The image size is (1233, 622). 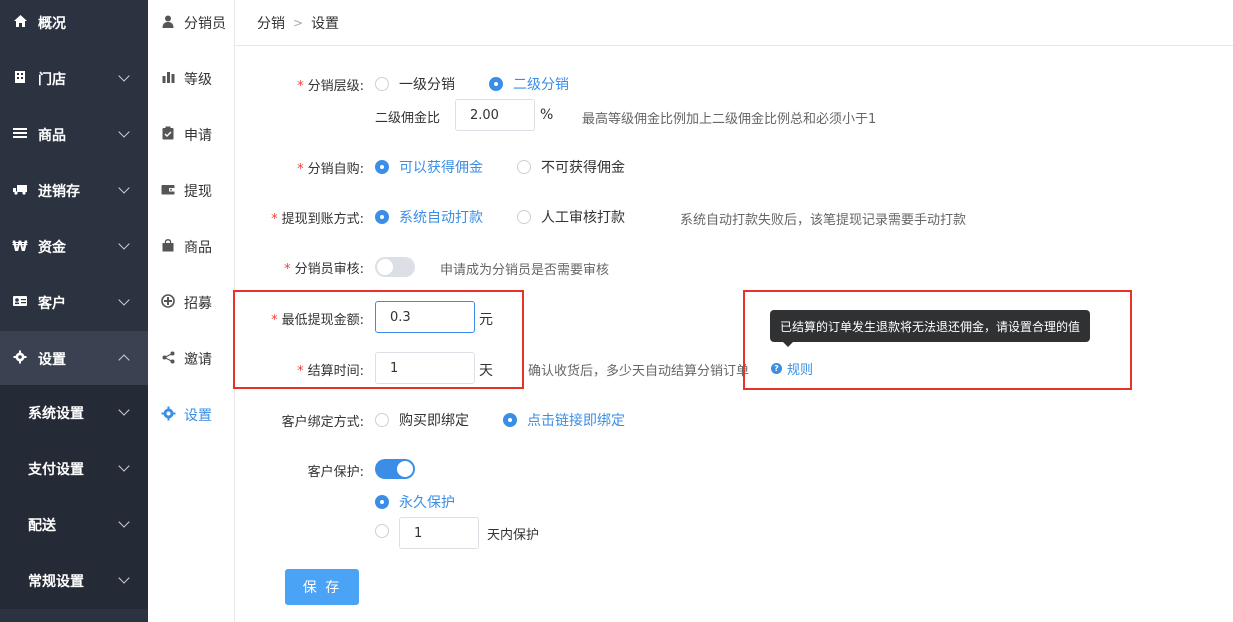 I want to click on won-icon: ₩, so click(x=20, y=247).